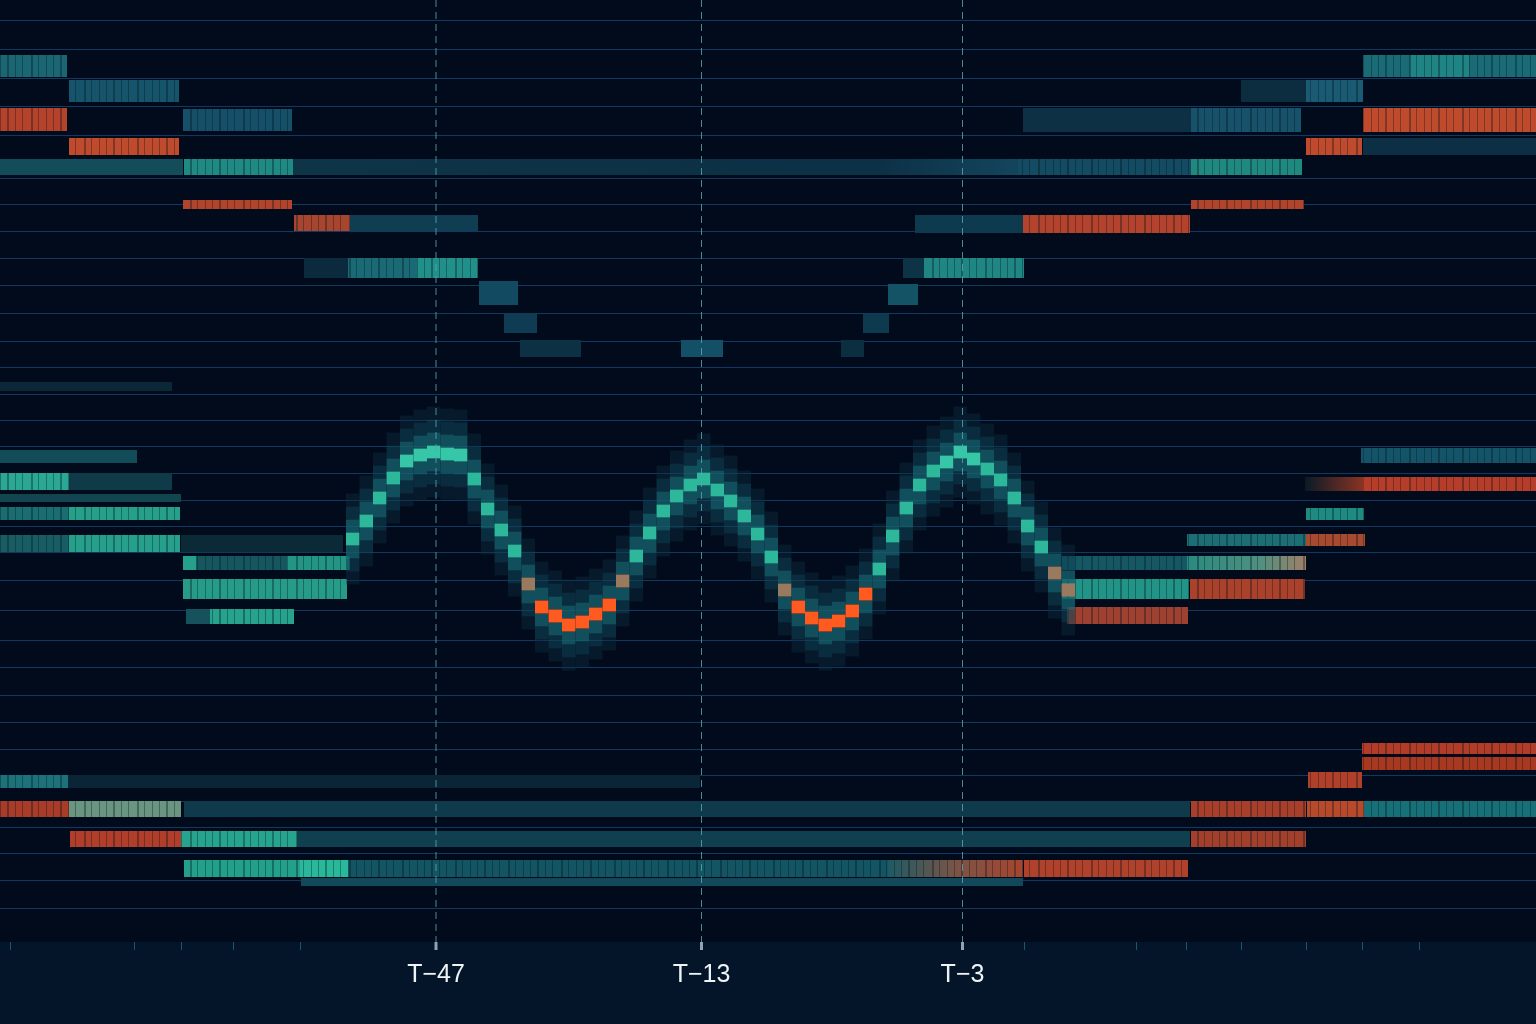  I want to click on axis-label: T−47, so click(436, 973).